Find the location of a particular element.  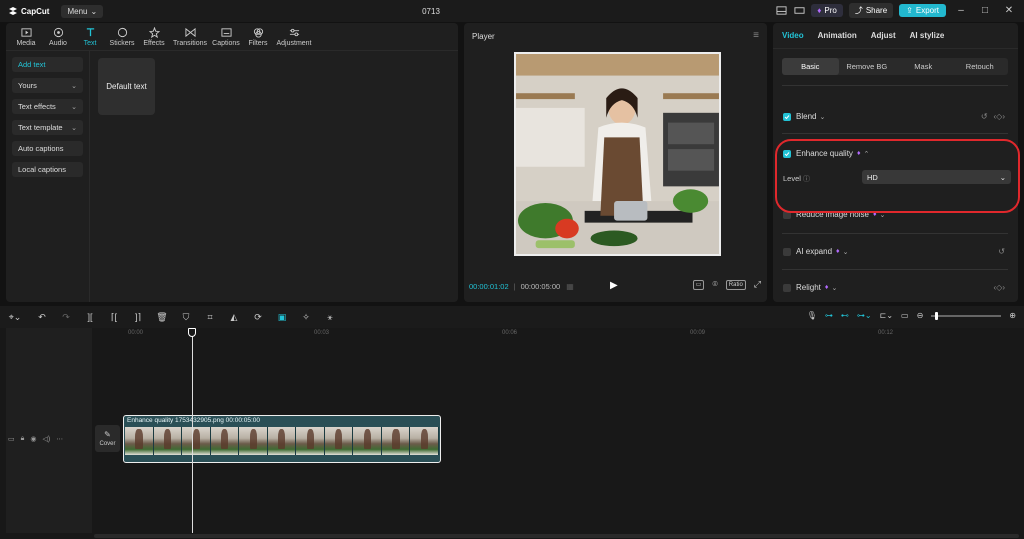

ai-tool-icon: ⚹ is located at coordinates (330, 317).